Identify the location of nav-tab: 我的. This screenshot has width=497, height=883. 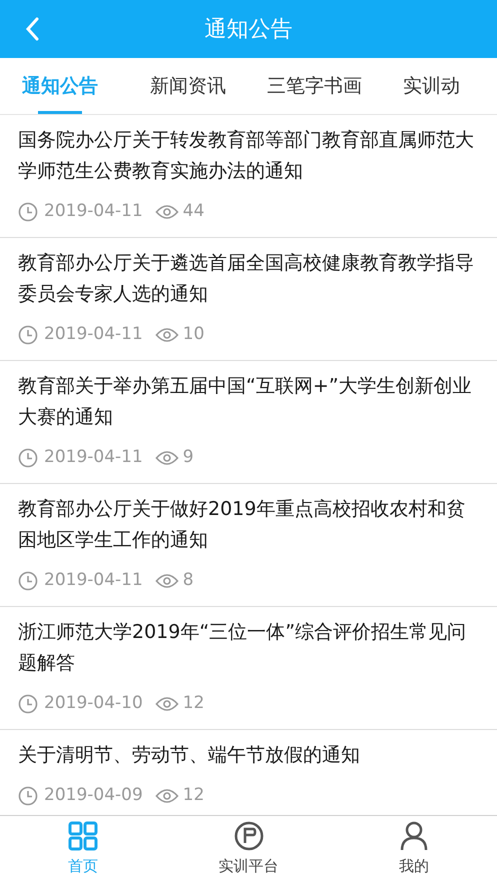
(414, 849).